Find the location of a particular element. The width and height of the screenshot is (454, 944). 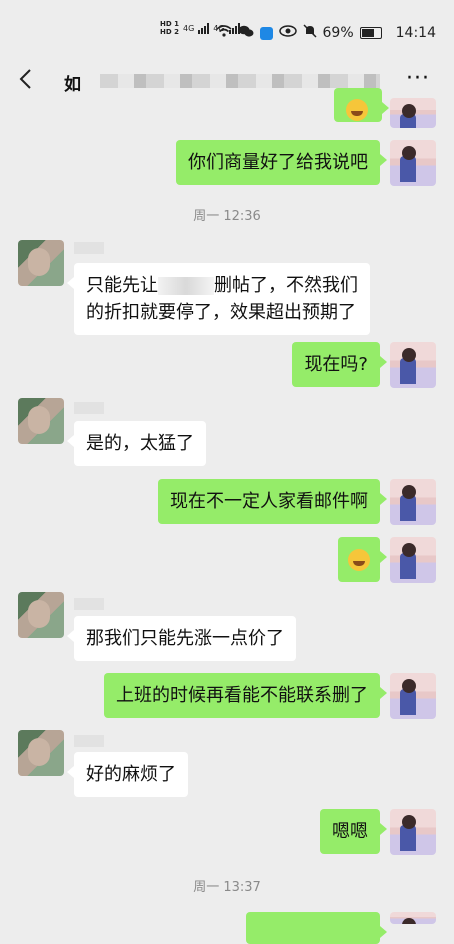

timestamp: 周一 12:36 is located at coordinates (227, 216).